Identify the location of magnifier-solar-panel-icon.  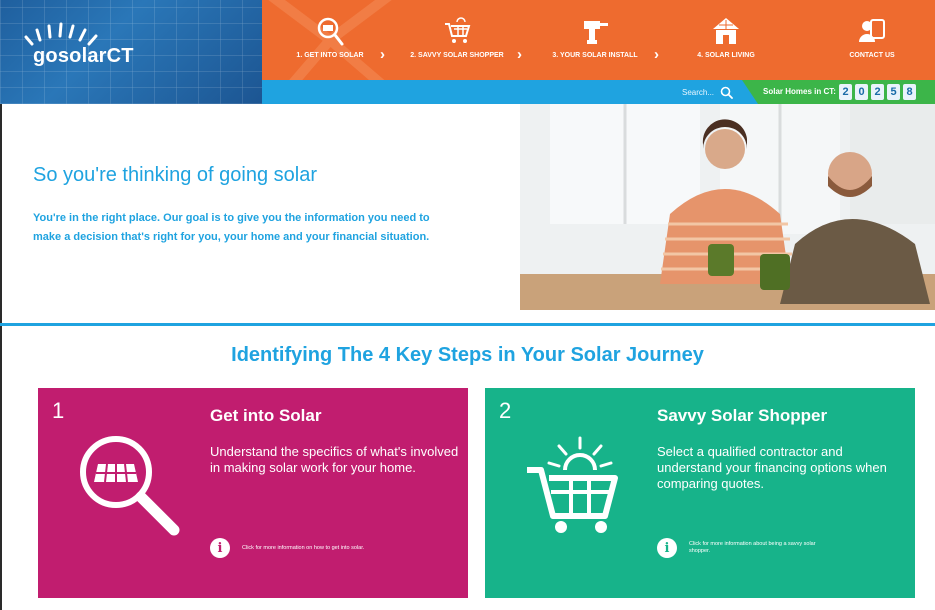
(130, 486).